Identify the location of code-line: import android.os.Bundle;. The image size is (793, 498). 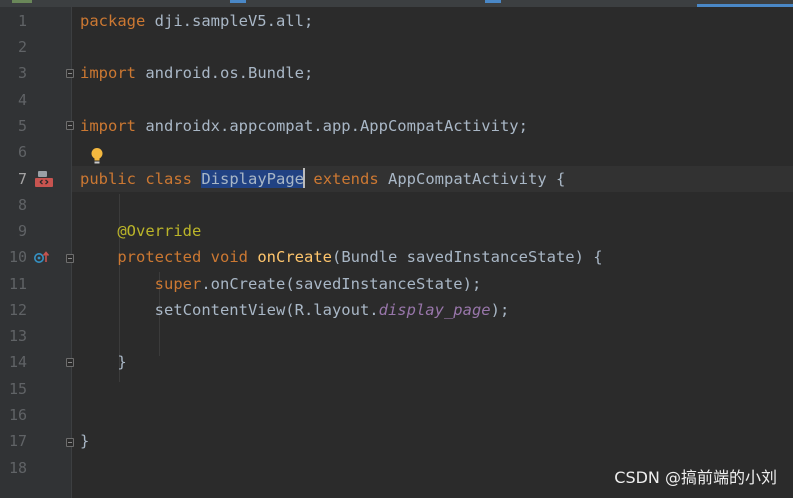
(197, 73).